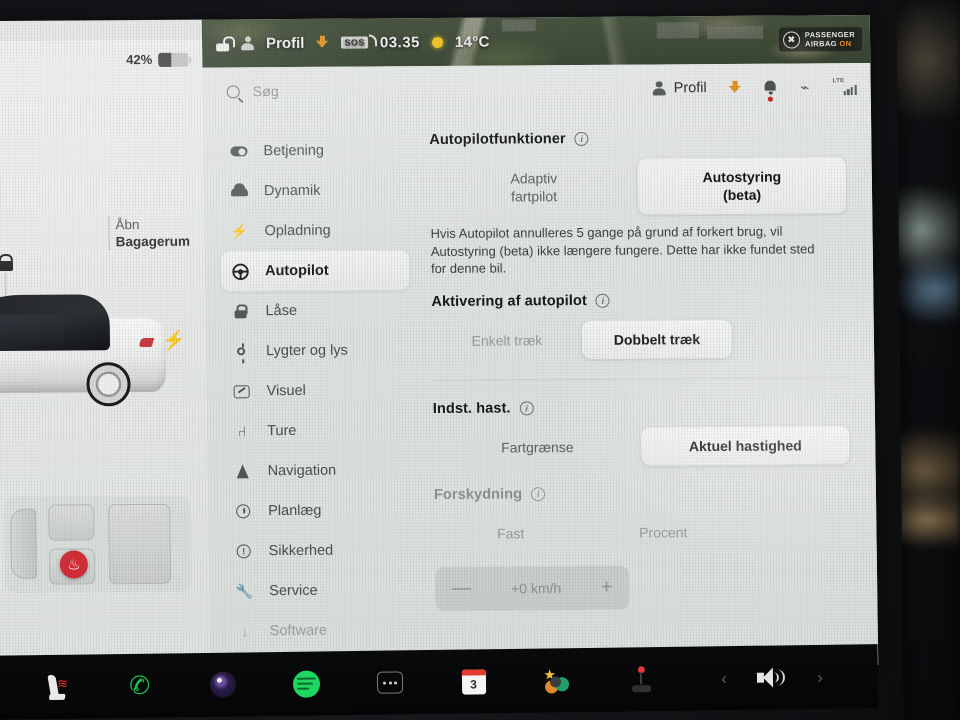 The image size is (960, 720). I want to click on download-icon: ↓, so click(245, 631).